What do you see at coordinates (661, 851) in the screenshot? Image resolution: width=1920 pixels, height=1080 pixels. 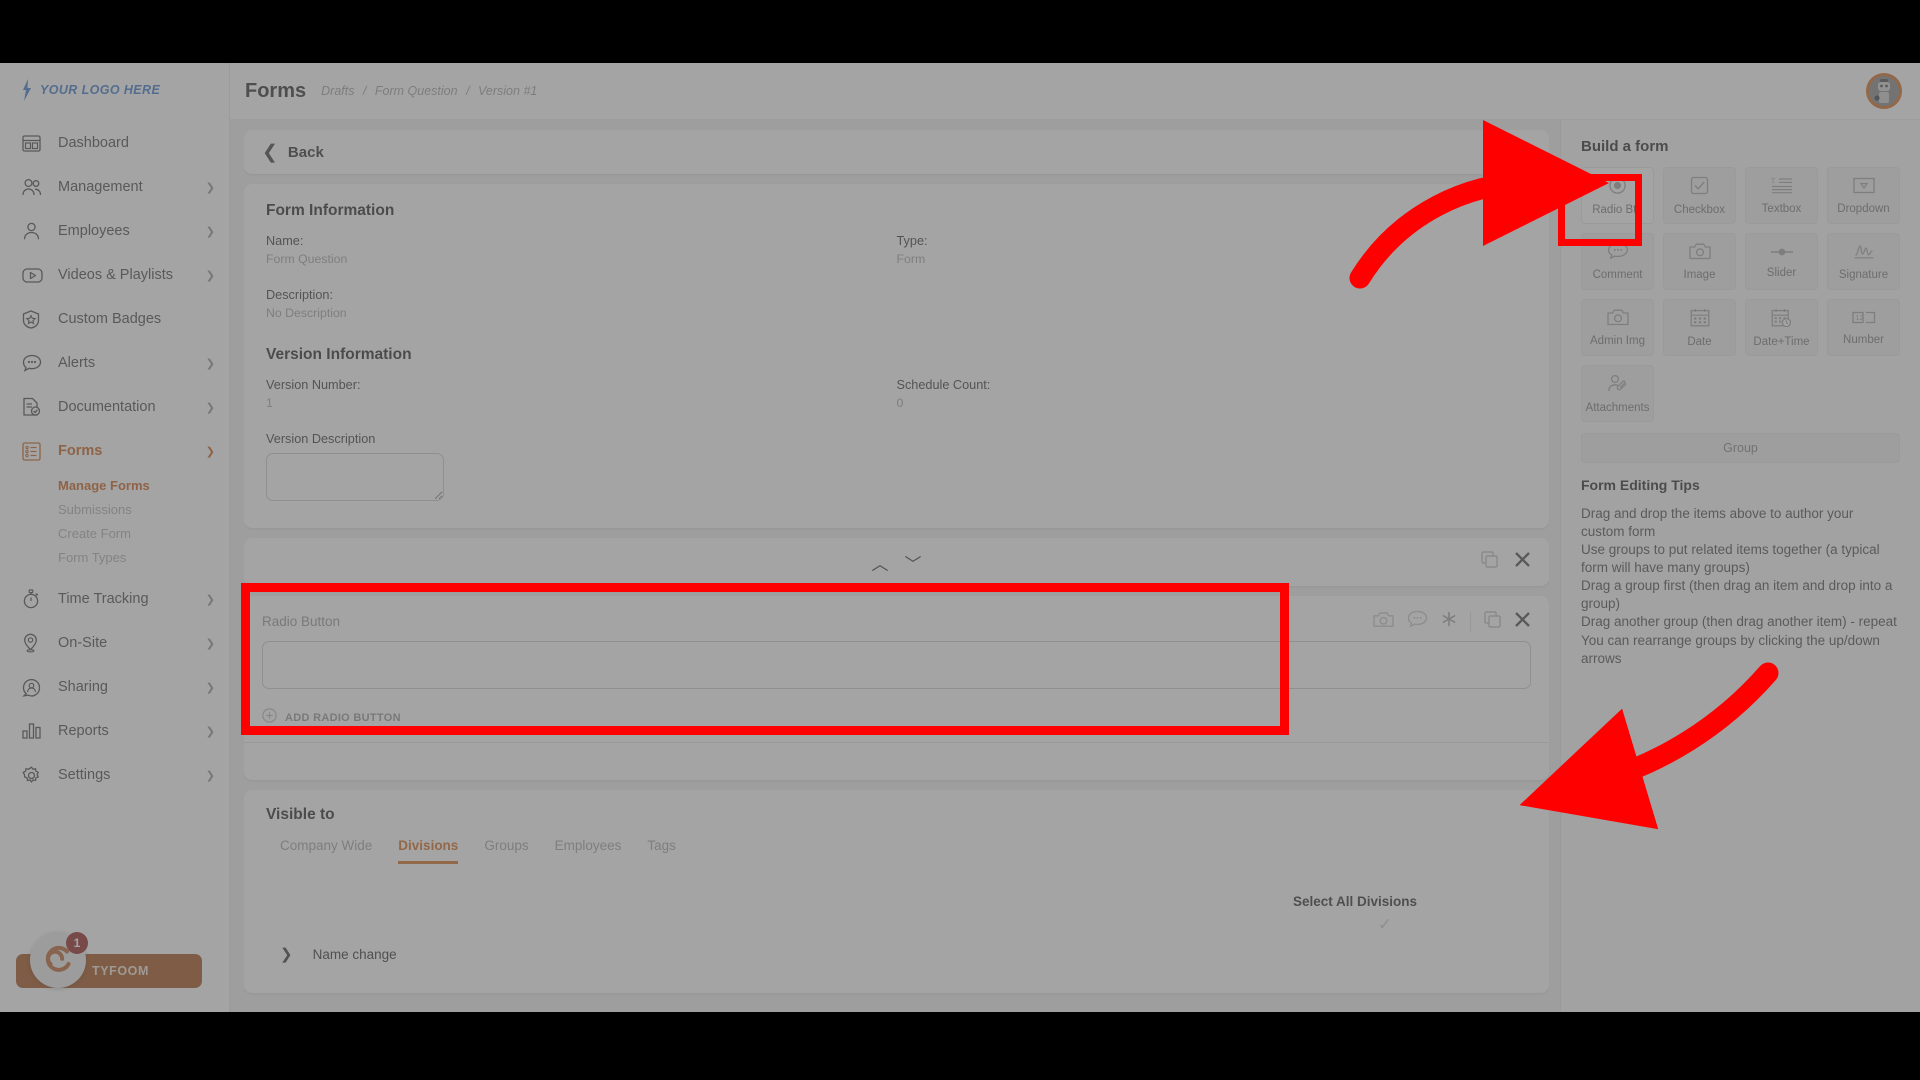 I see `tab-tags: Tags` at bounding box center [661, 851].